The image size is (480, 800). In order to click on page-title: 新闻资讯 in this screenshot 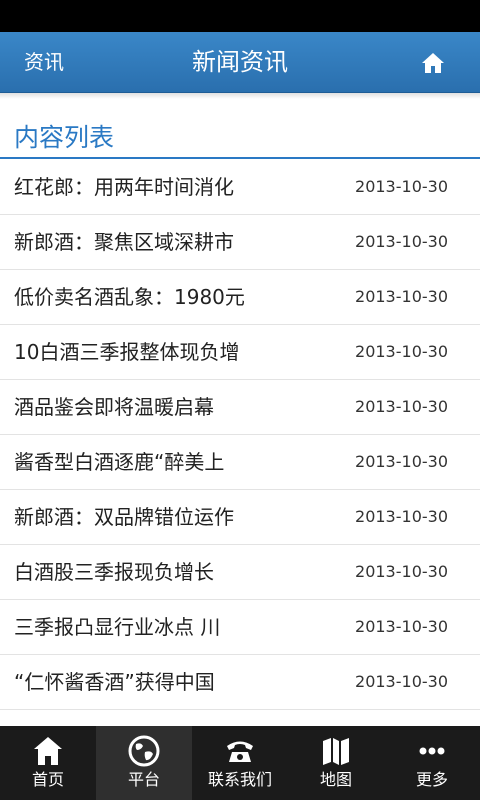, I will do `click(240, 62)`.